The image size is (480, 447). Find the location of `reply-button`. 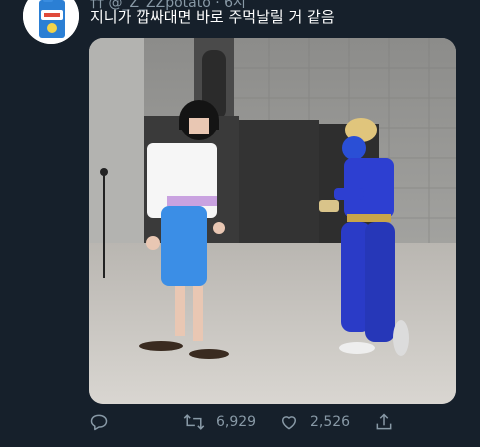

reply-button is located at coordinates (99, 422).